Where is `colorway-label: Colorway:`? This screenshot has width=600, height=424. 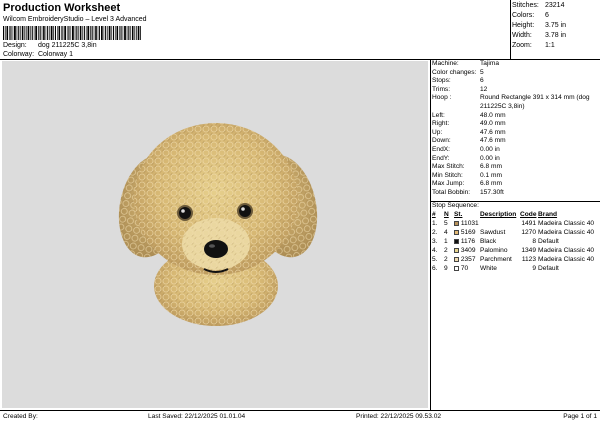
colorway-label: Colorway: is located at coordinates (19, 54).